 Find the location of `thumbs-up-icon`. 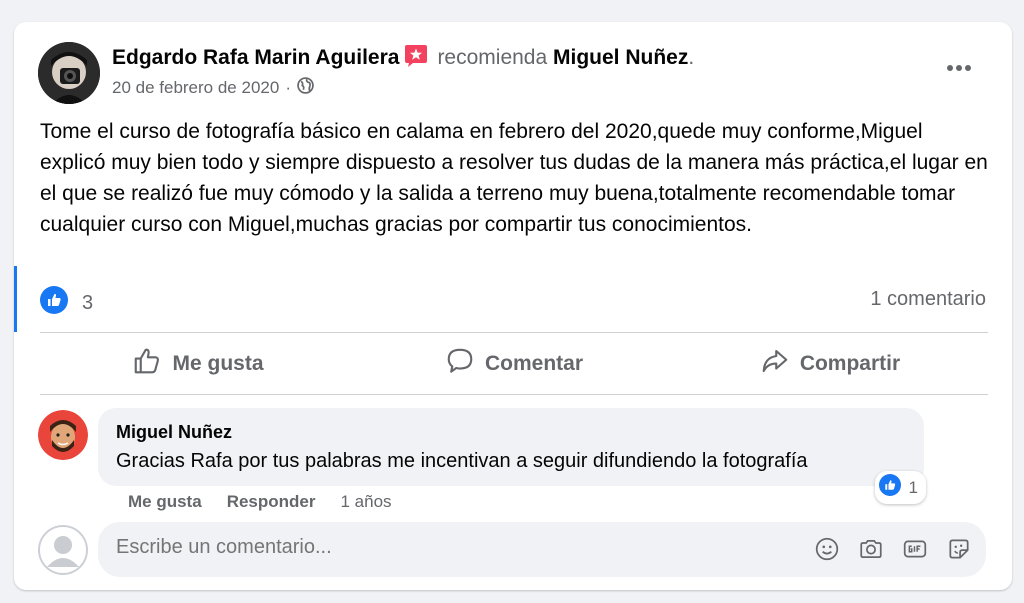

thumbs-up-icon is located at coordinates (147, 364).